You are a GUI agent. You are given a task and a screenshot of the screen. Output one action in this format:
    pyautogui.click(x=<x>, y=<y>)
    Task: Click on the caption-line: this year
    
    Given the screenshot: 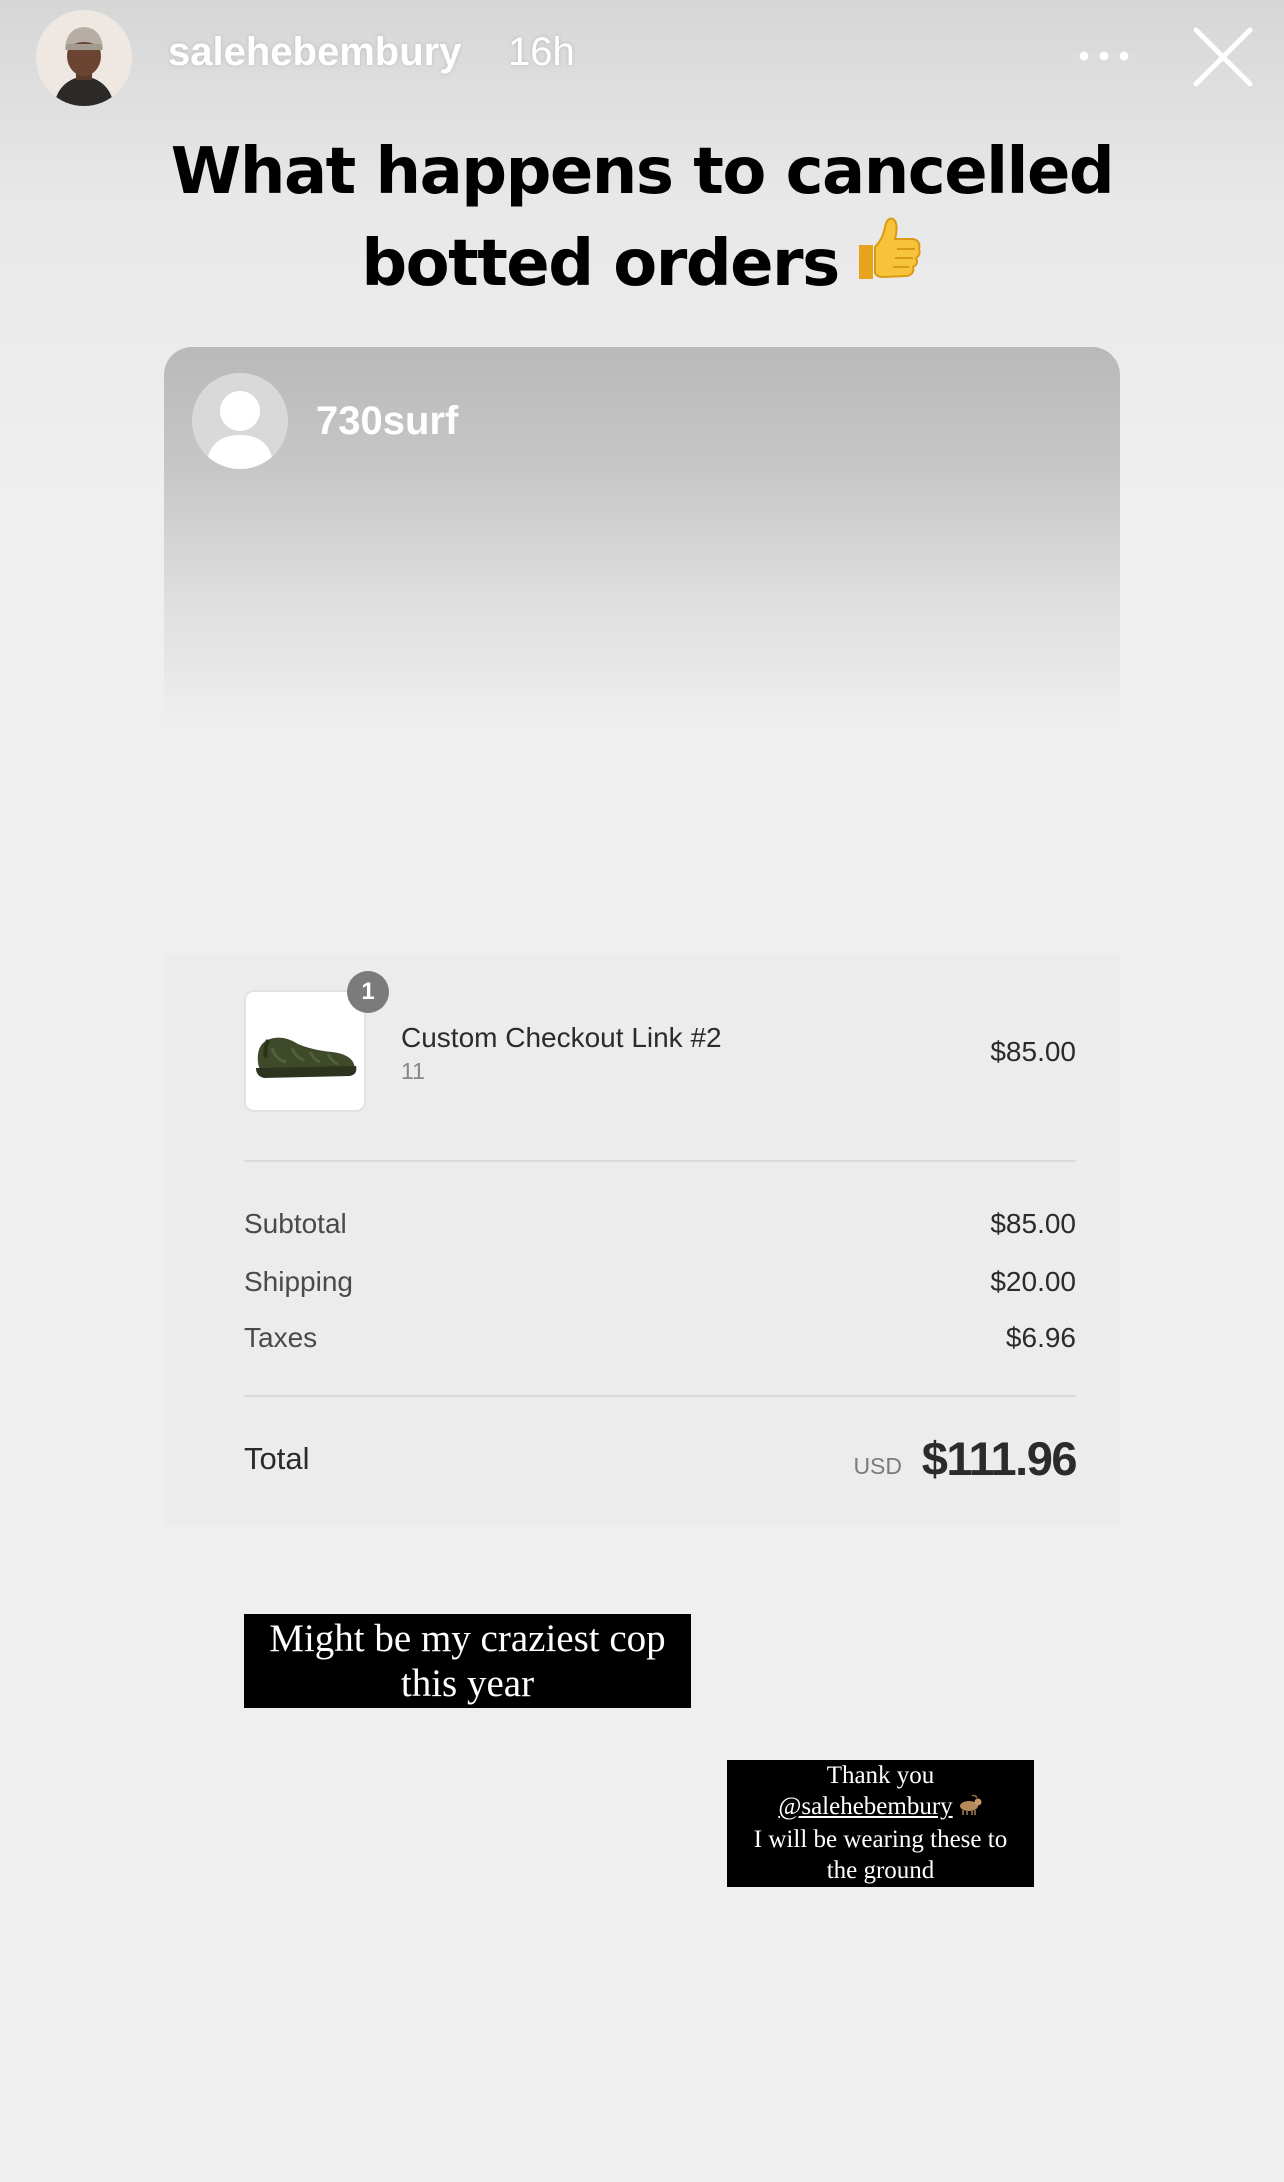 What is the action you would take?
    pyautogui.click(x=467, y=1683)
    